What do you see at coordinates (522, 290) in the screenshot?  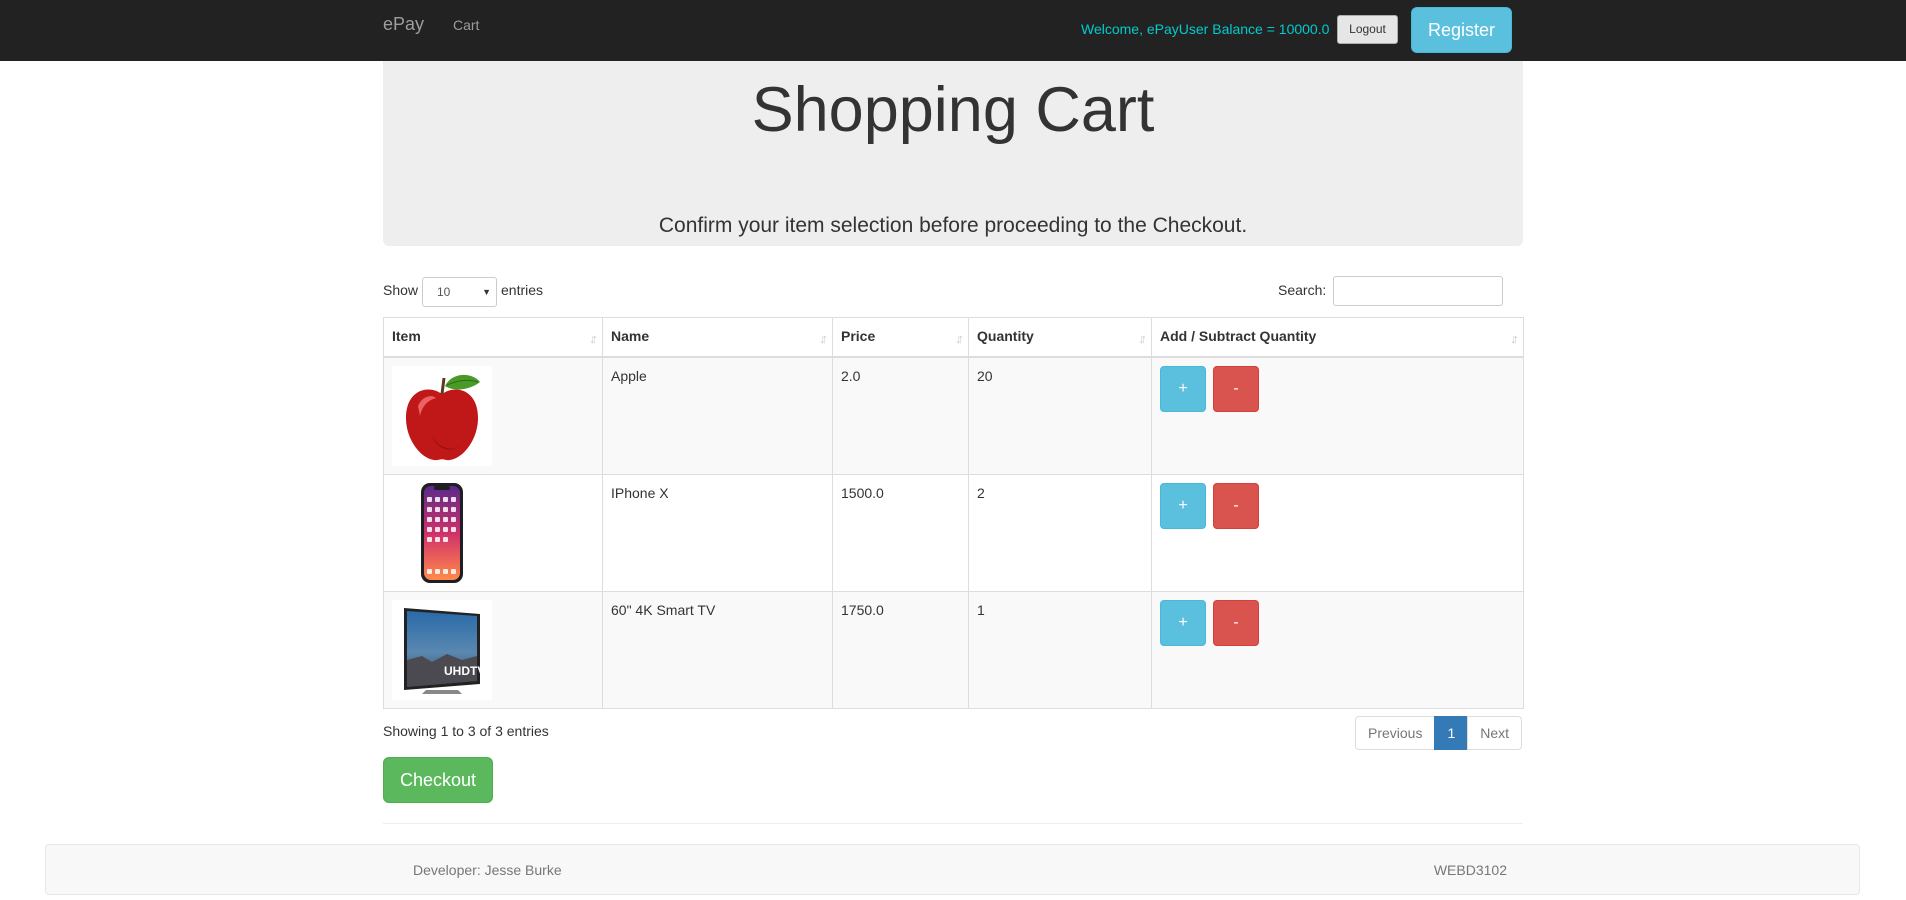 I see `entries-label: entries` at bounding box center [522, 290].